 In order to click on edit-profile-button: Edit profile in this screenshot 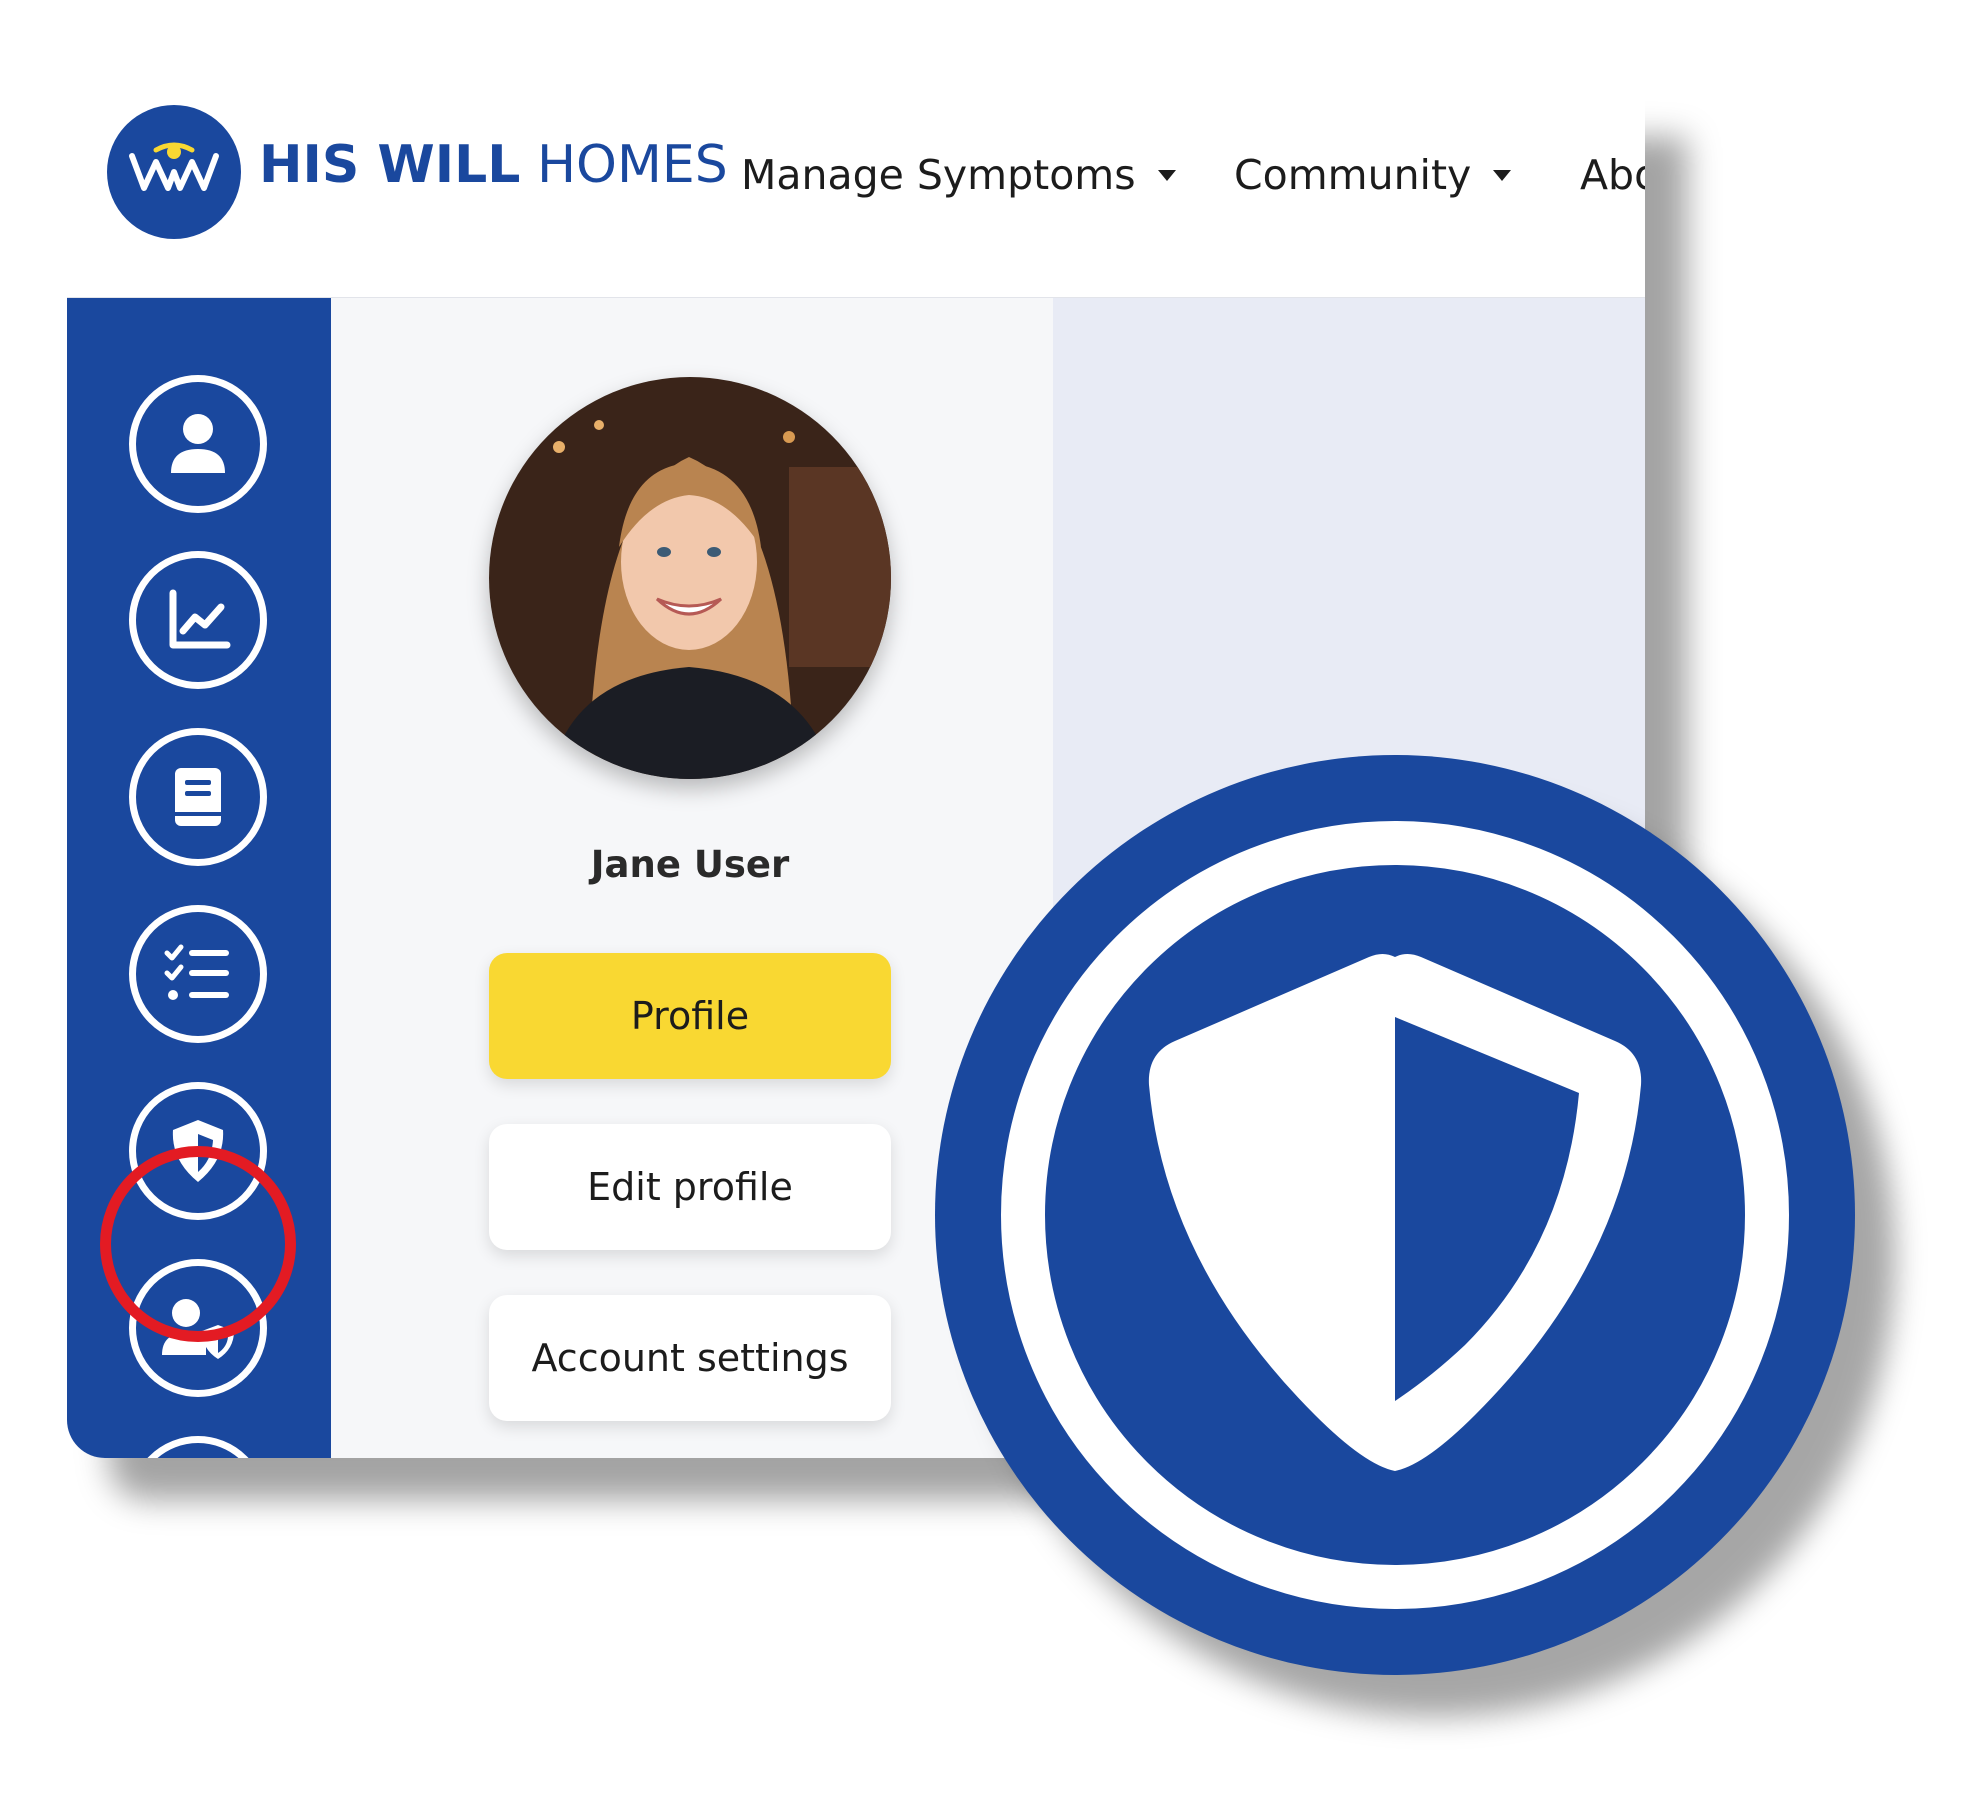, I will do `click(690, 1187)`.